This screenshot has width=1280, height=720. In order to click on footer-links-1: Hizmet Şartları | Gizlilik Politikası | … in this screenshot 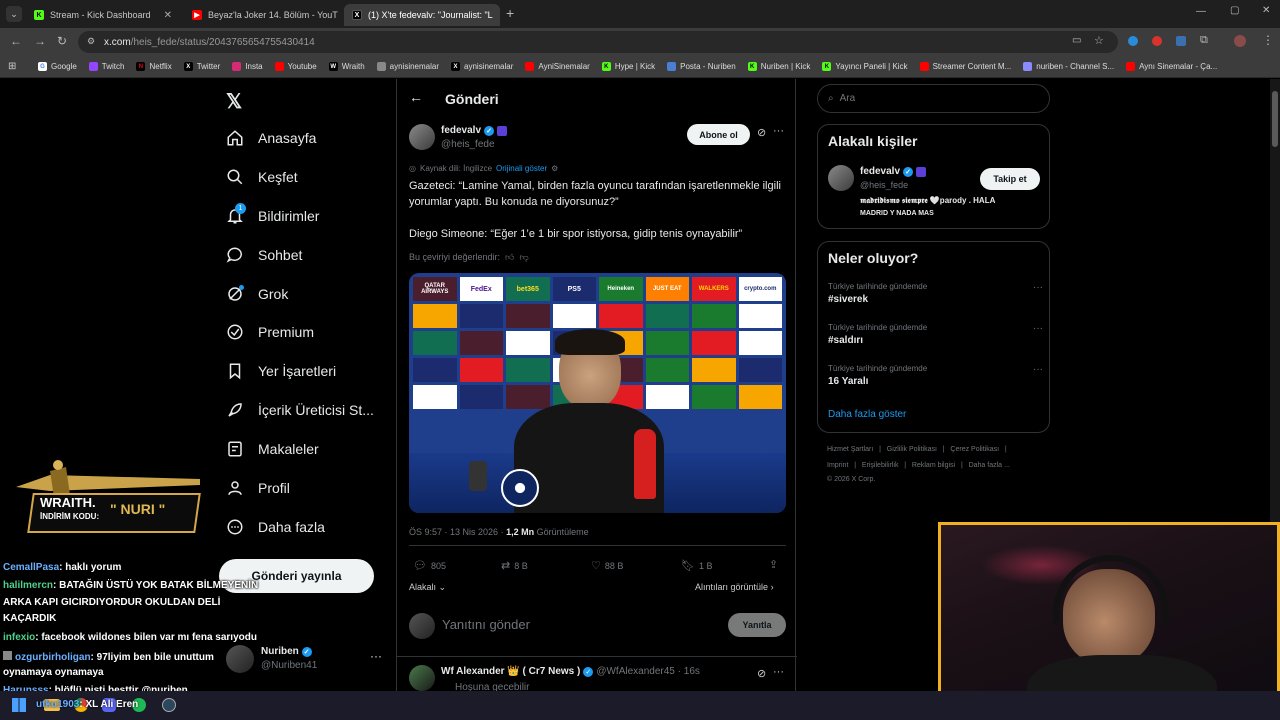, I will do `click(917, 449)`.